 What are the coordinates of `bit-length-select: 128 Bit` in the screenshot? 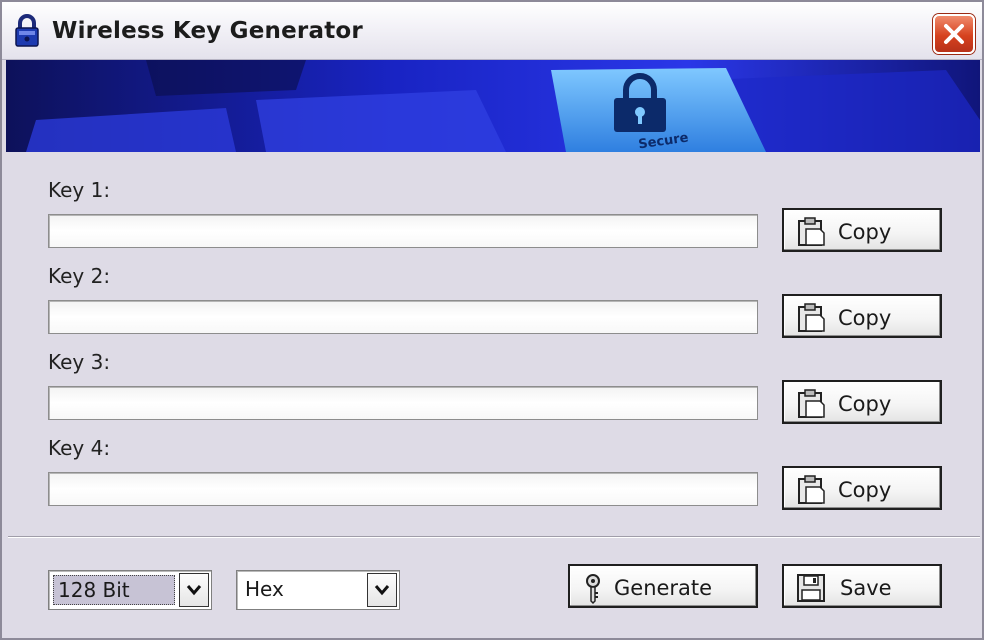 It's located at (130, 590).